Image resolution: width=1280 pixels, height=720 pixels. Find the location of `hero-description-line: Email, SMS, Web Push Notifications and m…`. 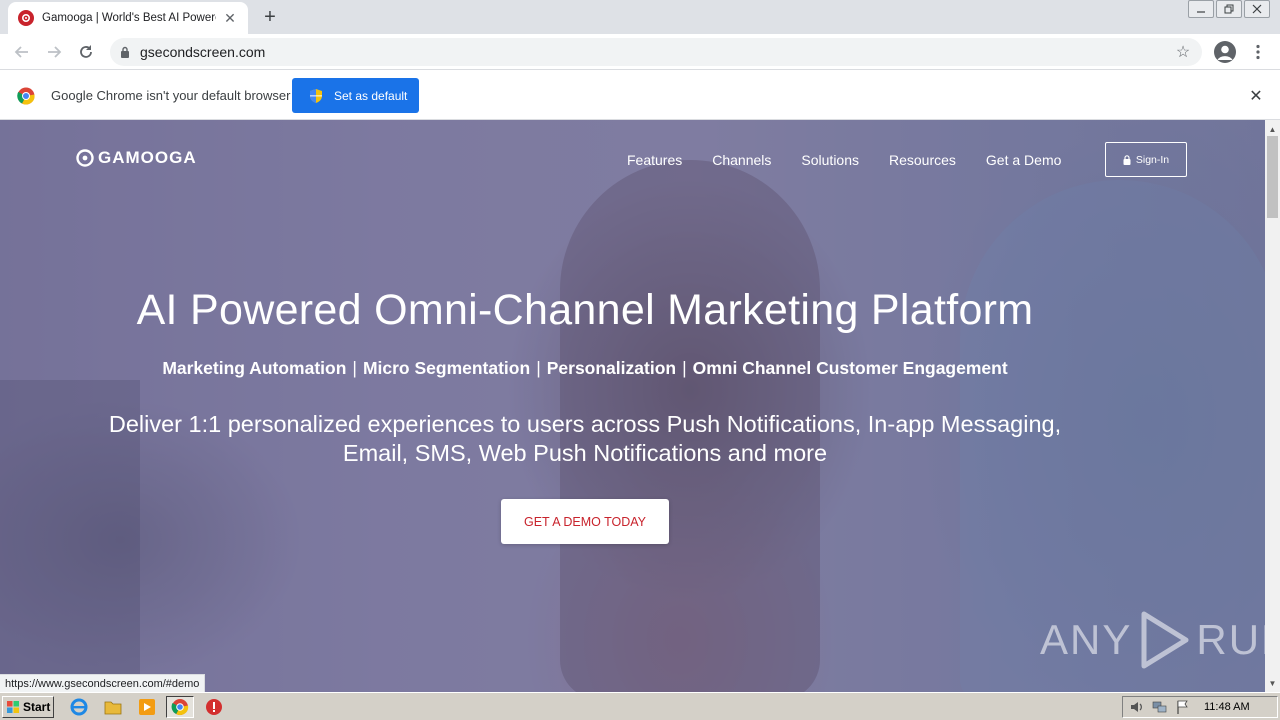

hero-description-line: Email, SMS, Web Push Notifications and m… is located at coordinates (585, 453).